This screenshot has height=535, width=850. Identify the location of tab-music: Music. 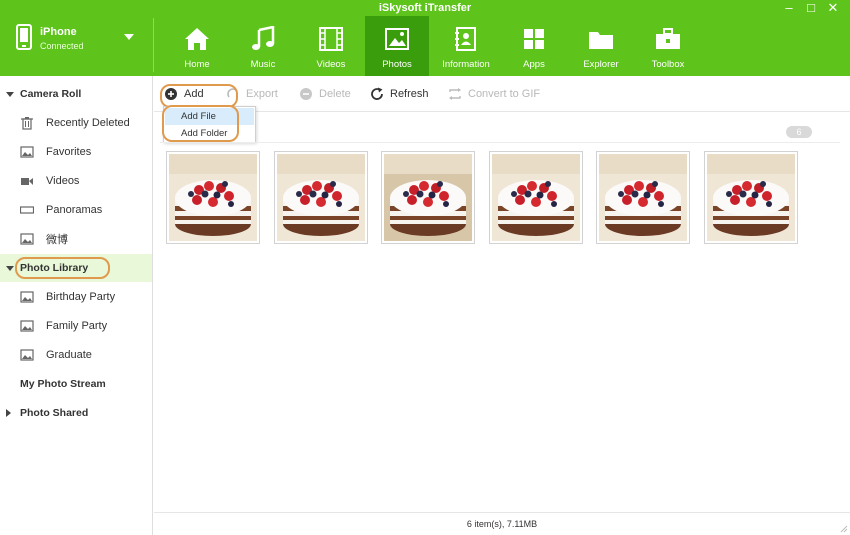
(263, 46).